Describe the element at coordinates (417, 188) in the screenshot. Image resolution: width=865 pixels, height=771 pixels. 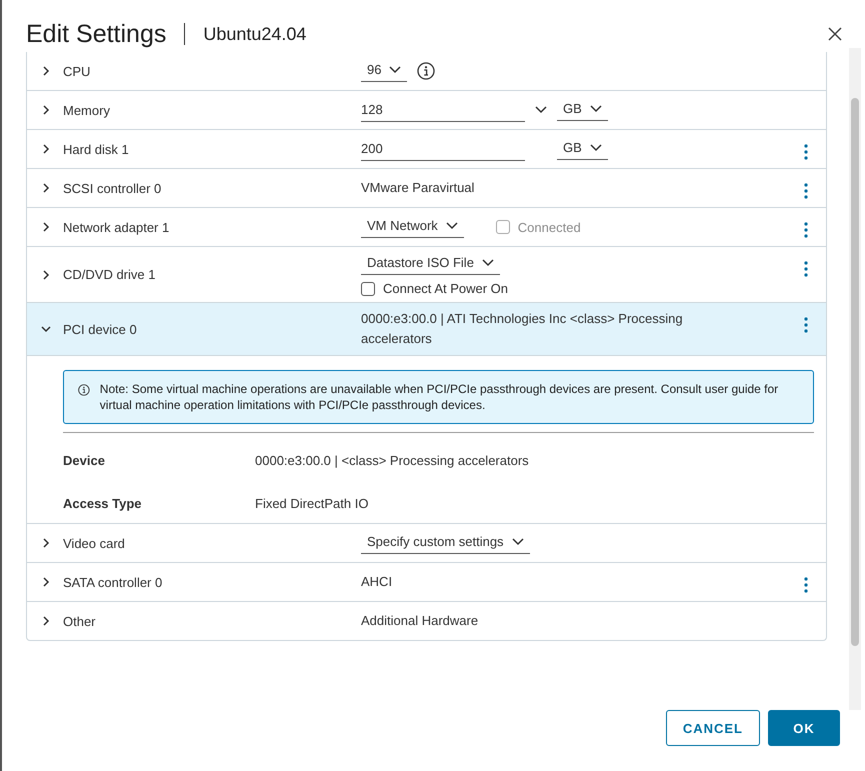
I see `value-text: VMware Paravirtual` at that location.